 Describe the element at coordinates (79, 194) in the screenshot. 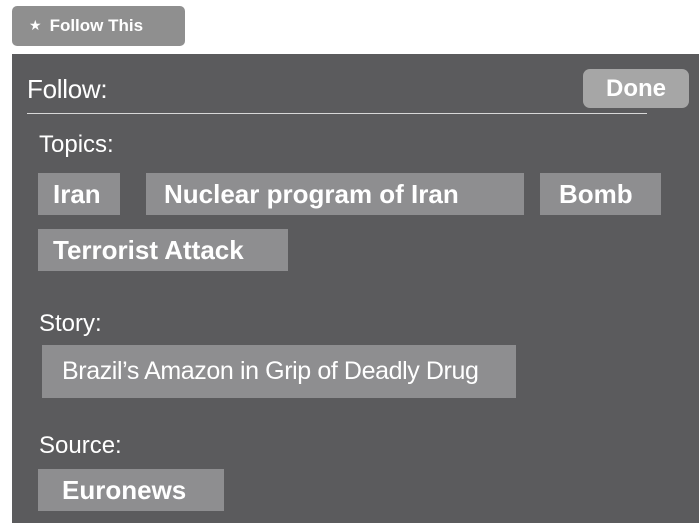

I see `topic-tag-iran: Iran` at that location.